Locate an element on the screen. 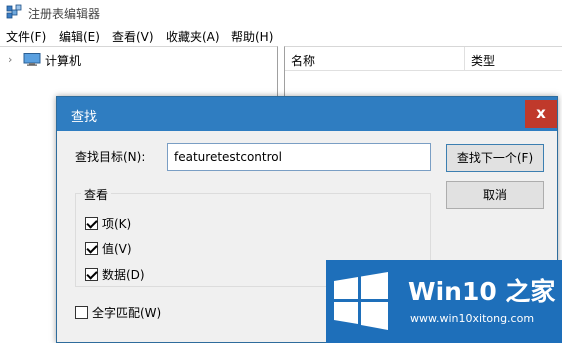 The image size is (562, 343). dialog-title: 查找 is located at coordinates (84, 117).